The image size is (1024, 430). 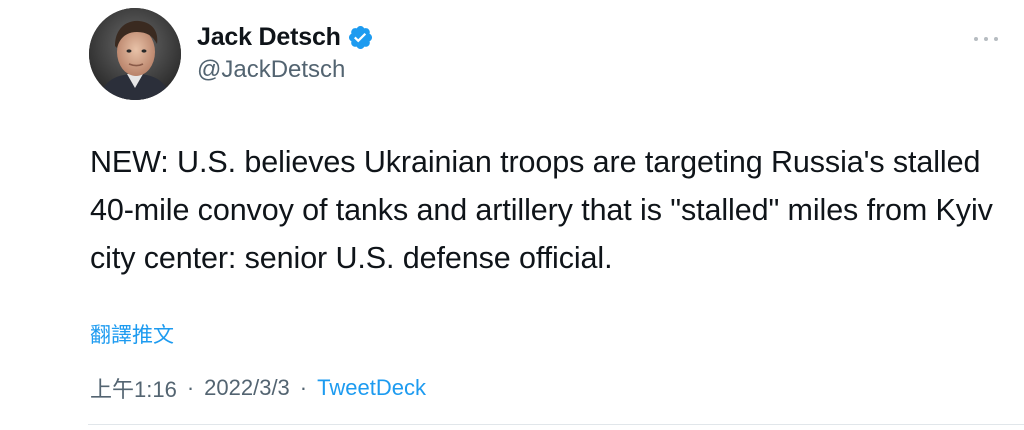 I want to click on display-name: Jack Detsch, so click(x=269, y=37).